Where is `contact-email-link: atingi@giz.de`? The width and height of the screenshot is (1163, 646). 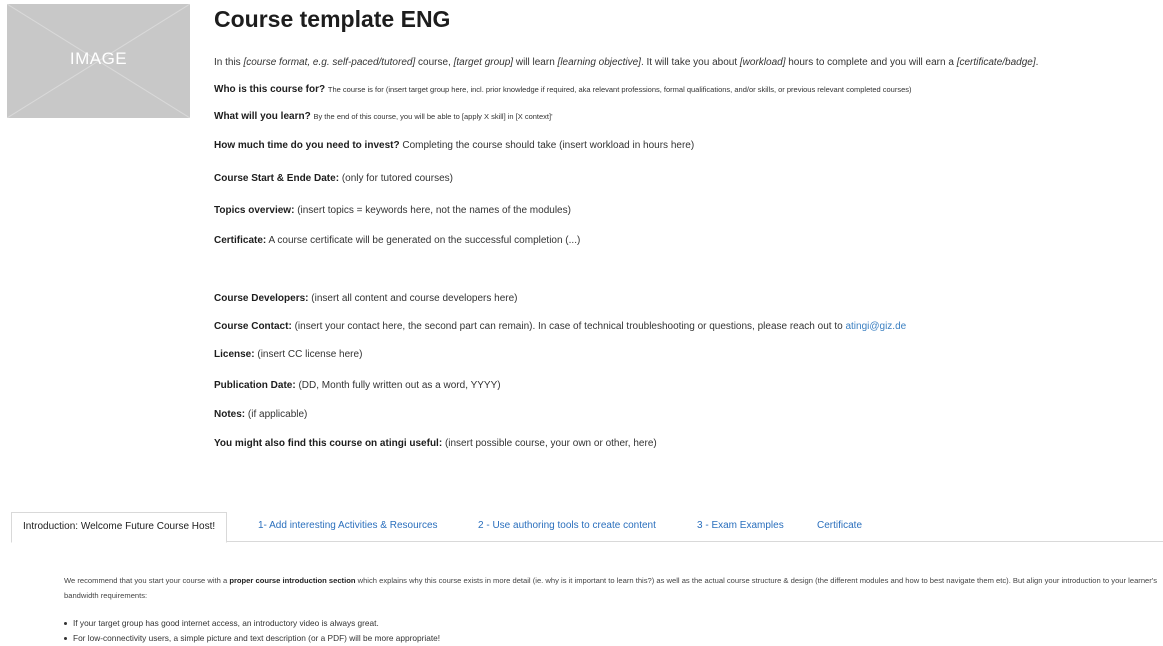 contact-email-link: atingi@giz.de is located at coordinates (875, 326).